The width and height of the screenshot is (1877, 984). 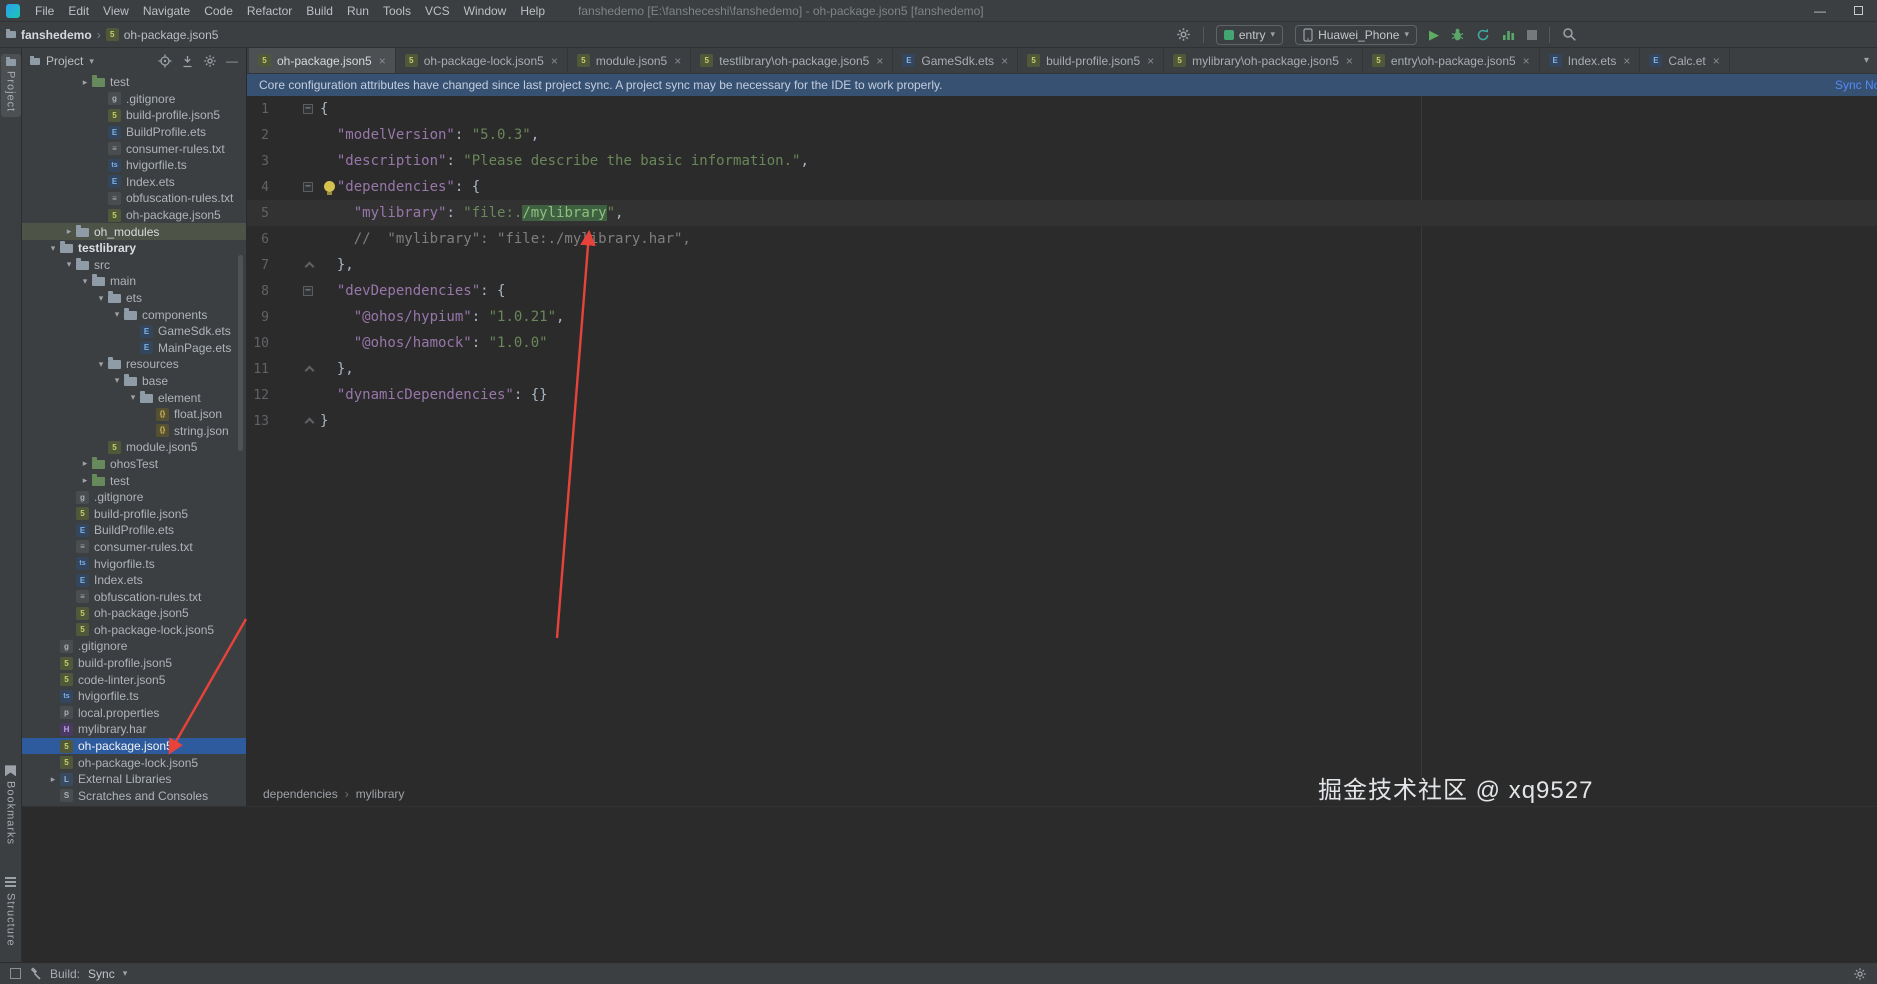 What do you see at coordinates (1434, 34) in the screenshot?
I see `run-button: ▶` at bounding box center [1434, 34].